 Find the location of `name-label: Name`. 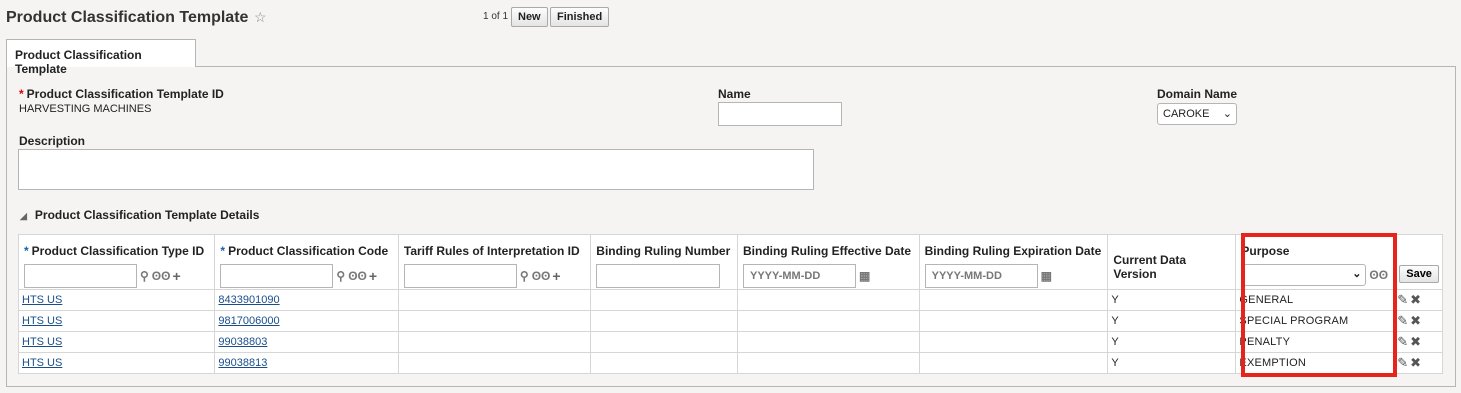

name-label: Name is located at coordinates (734, 94).